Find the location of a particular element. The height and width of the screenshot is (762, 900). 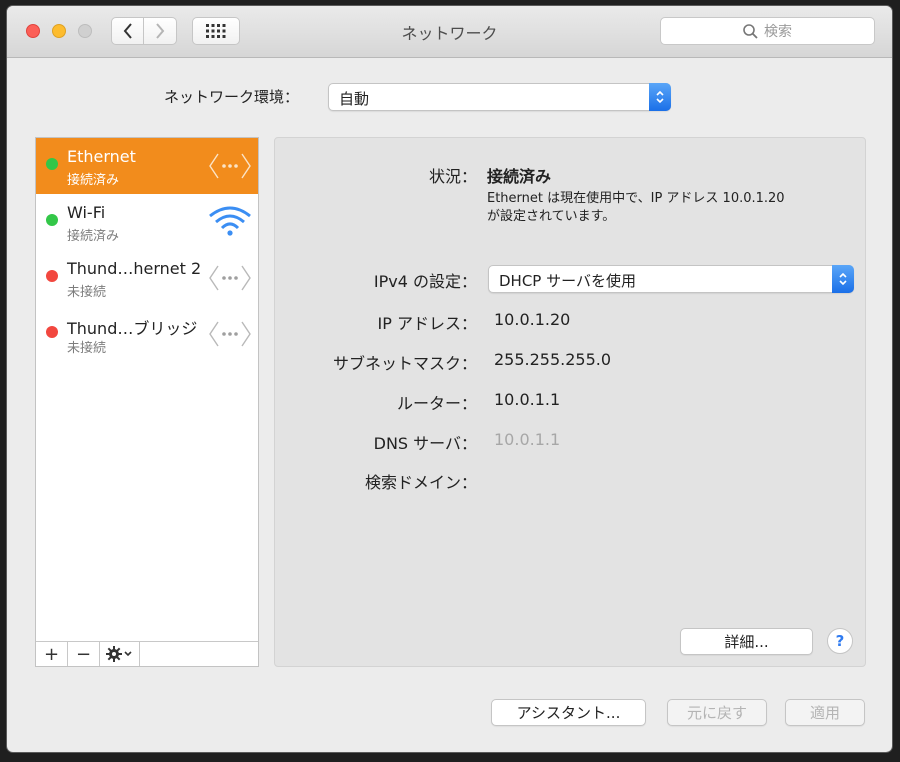

action-menu-button is located at coordinates (120, 654).